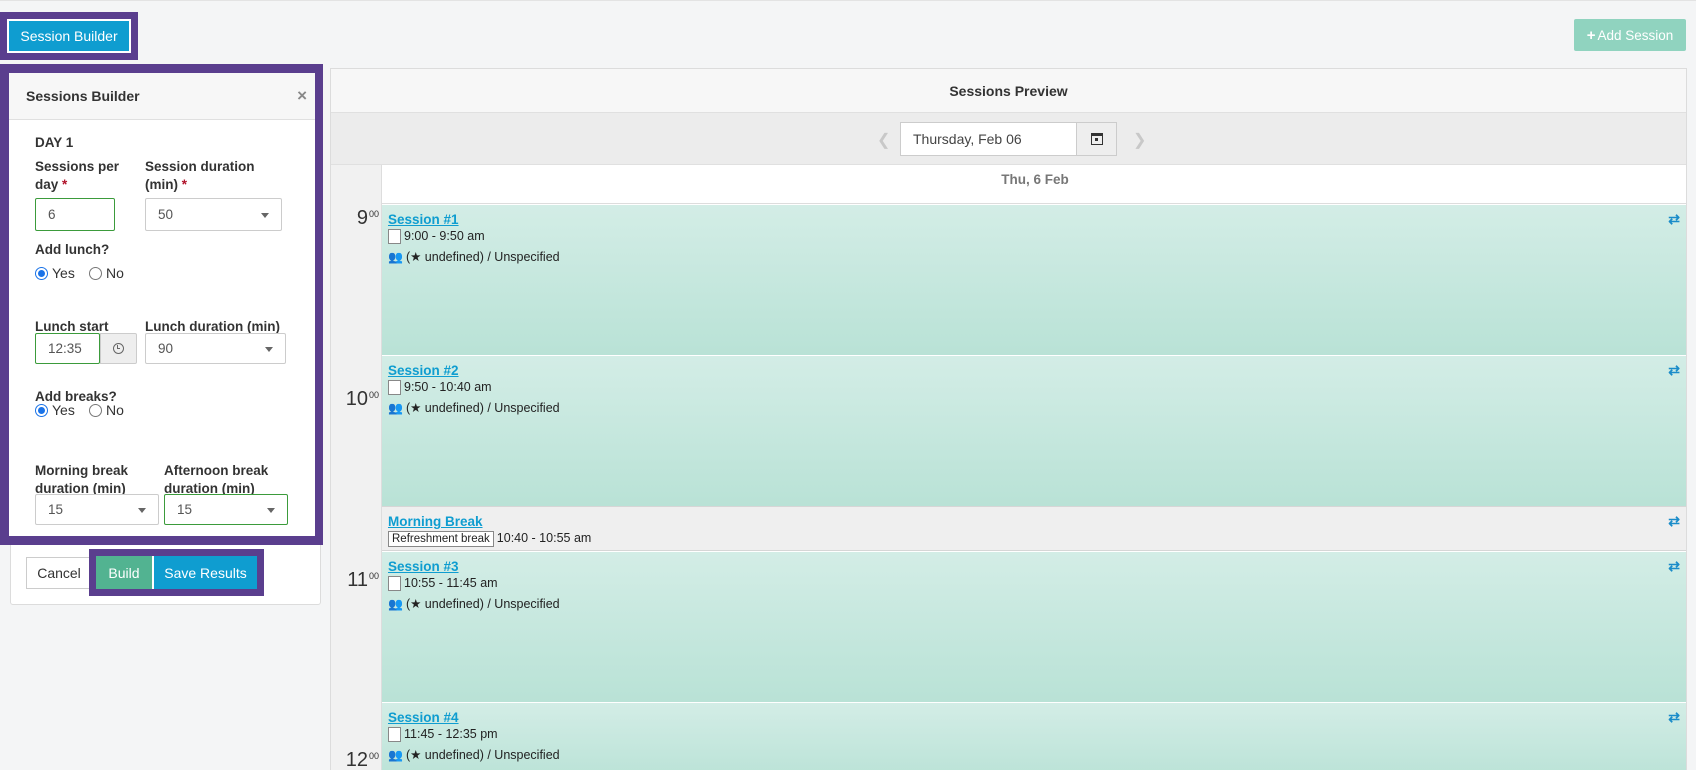  I want to click on break-time: Refreshment break 10:40 - 10:55 am, so click(1035, 538).